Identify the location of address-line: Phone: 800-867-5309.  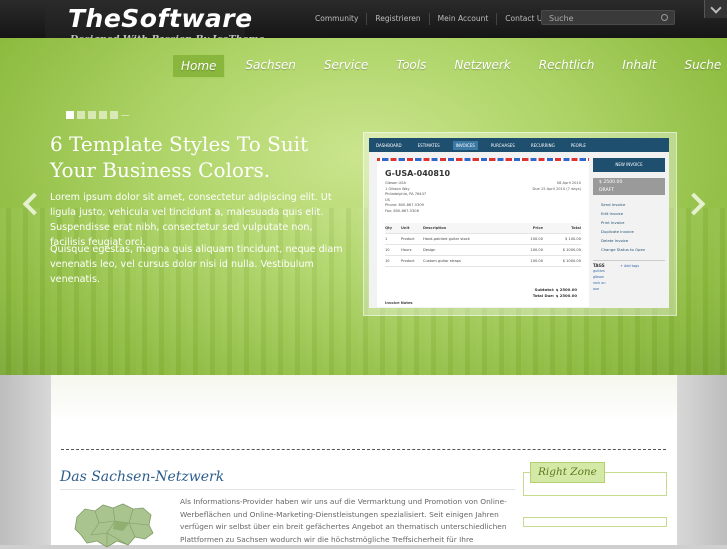
(404, 205).